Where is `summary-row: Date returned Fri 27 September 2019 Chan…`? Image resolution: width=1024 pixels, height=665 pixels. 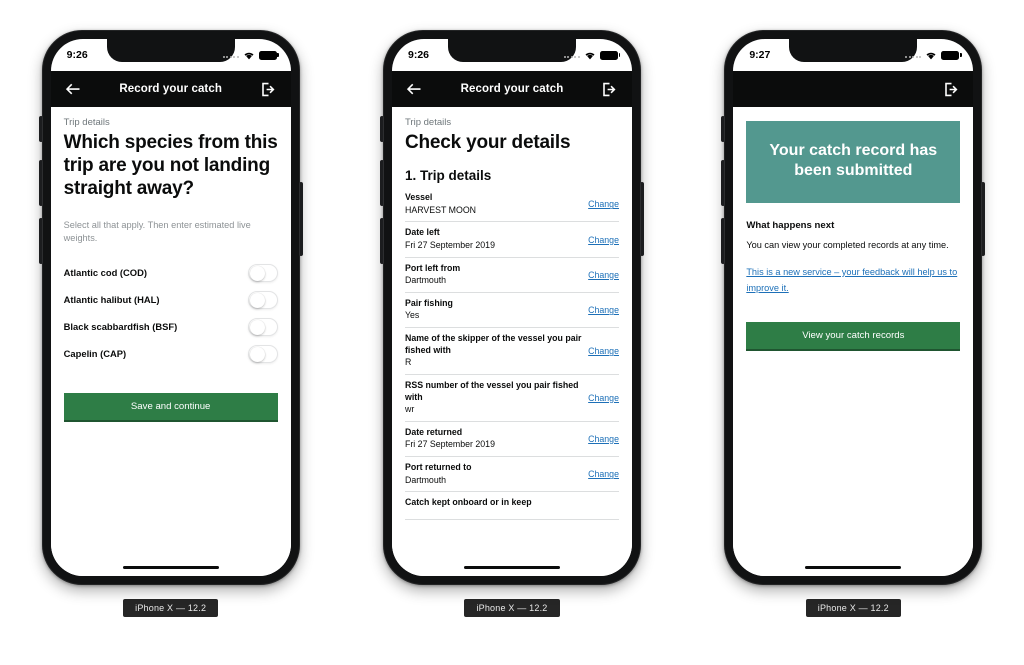 summary-row: Date returned Fri 27 September 2019 Chan… is located at coordinates (511, 440).